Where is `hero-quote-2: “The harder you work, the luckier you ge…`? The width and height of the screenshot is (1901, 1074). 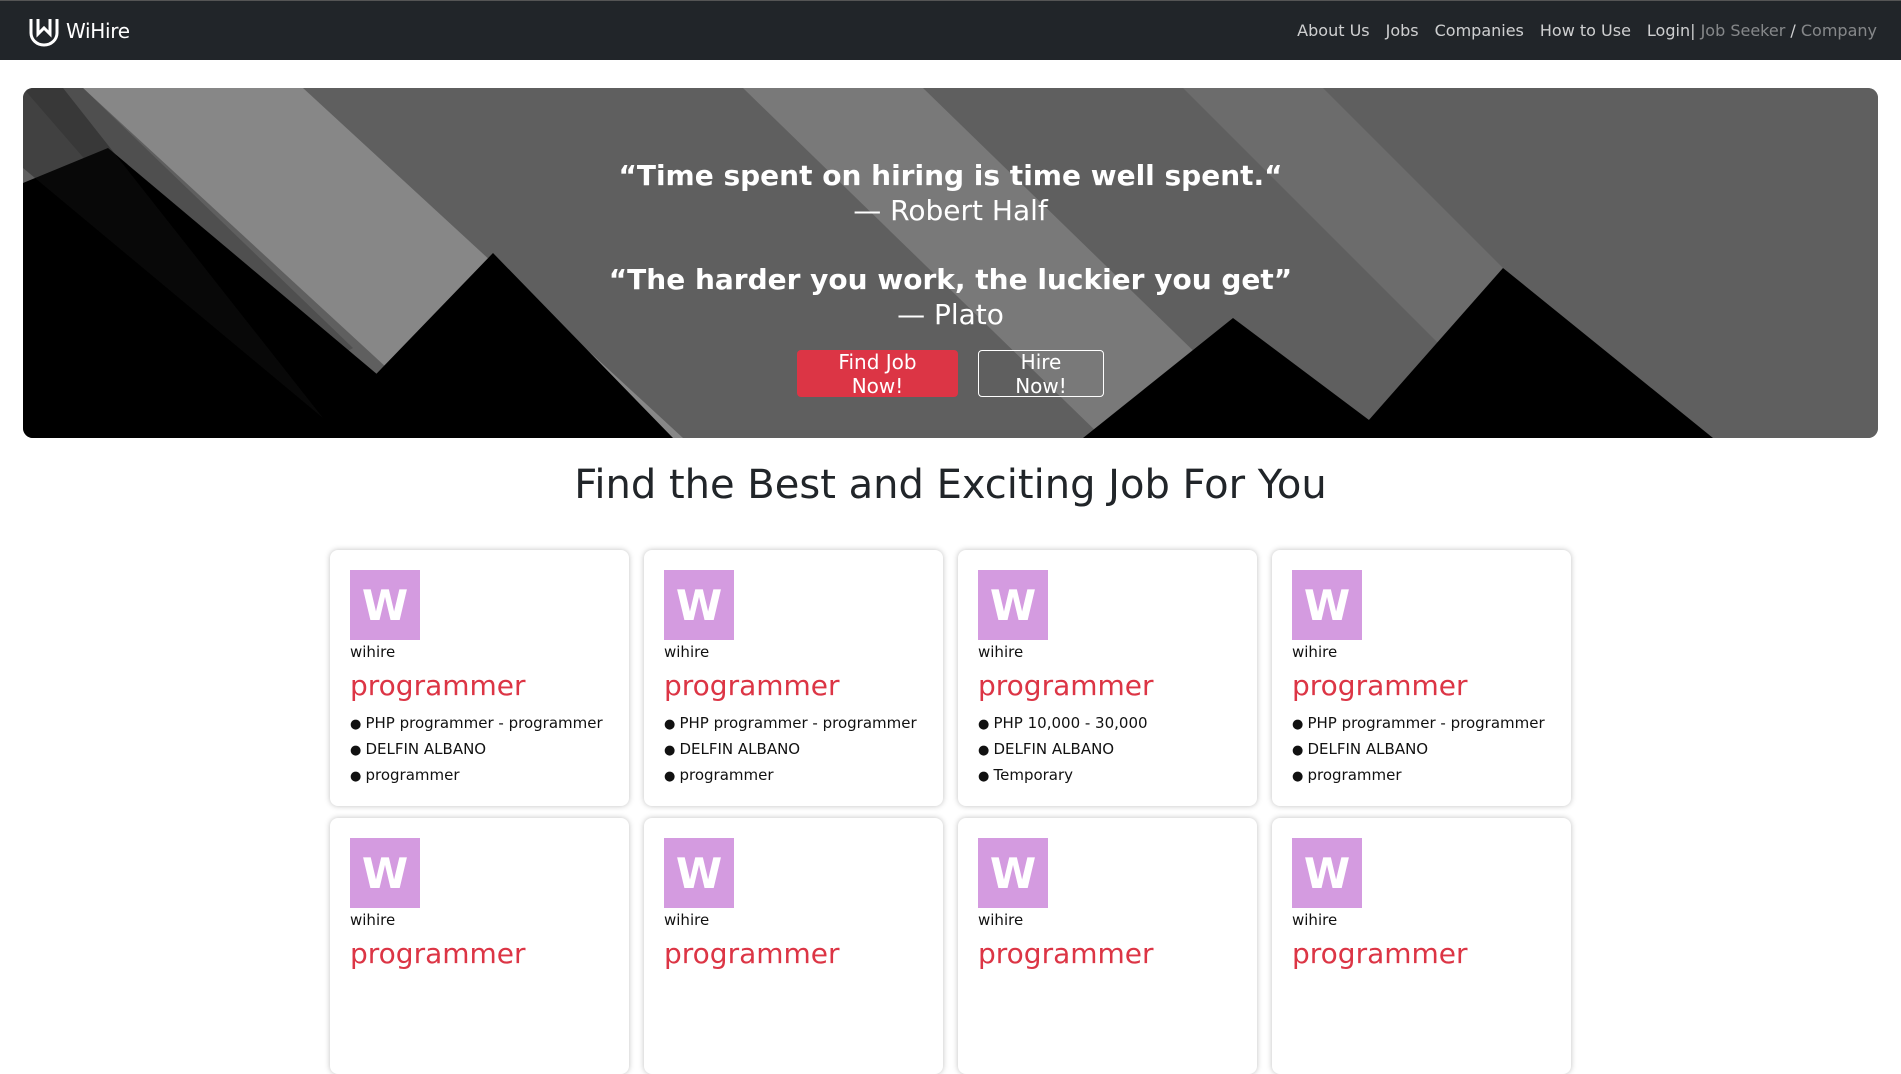
hero-quote-2: “The harder you work, the luckier you ge… is located at coordinates (950, 279).